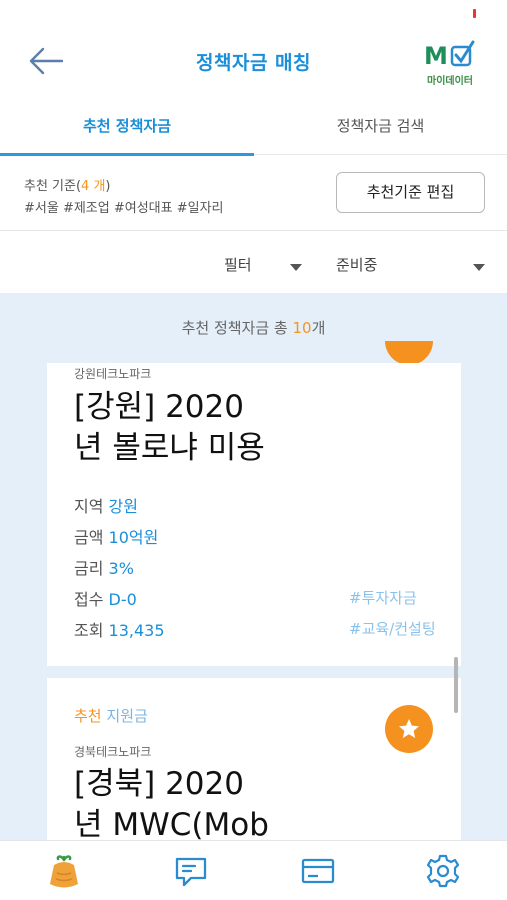 Image resolution: width=507 pixels, height=900 pixels. What do you see at coordinates (159, 407) in the screenshot?
I see `card-title-line1: [강원] 2020` at bounding box center [159, 407].